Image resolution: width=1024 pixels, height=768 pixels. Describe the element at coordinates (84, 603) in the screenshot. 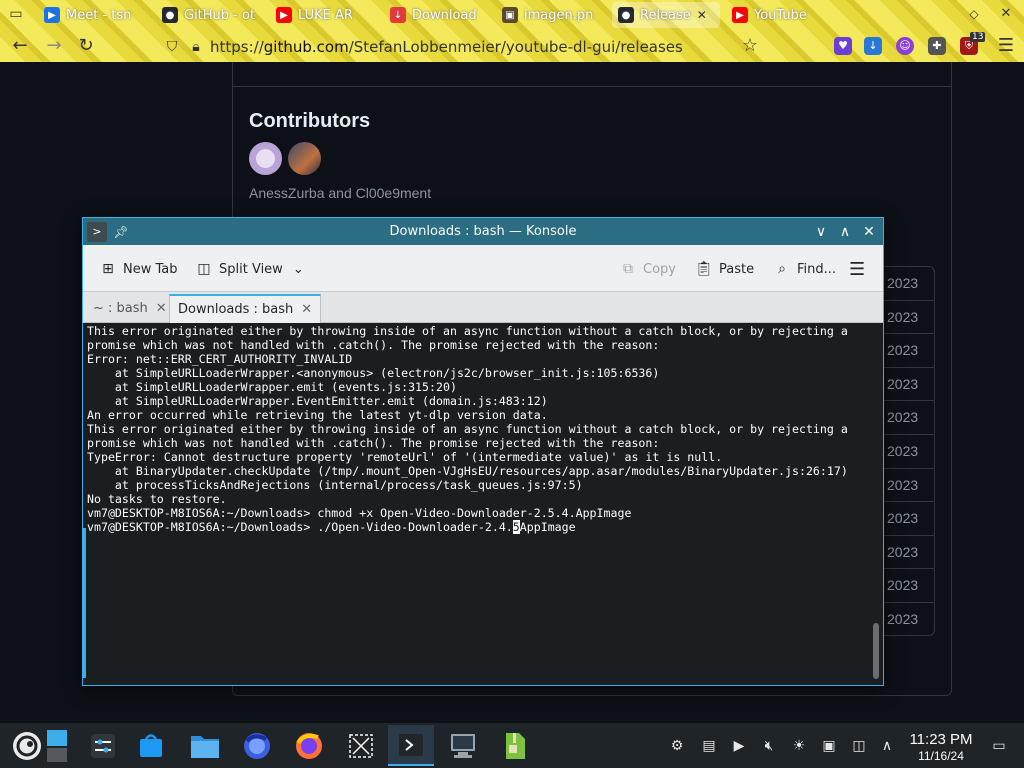

I see `terminal-left-marker` at that location.